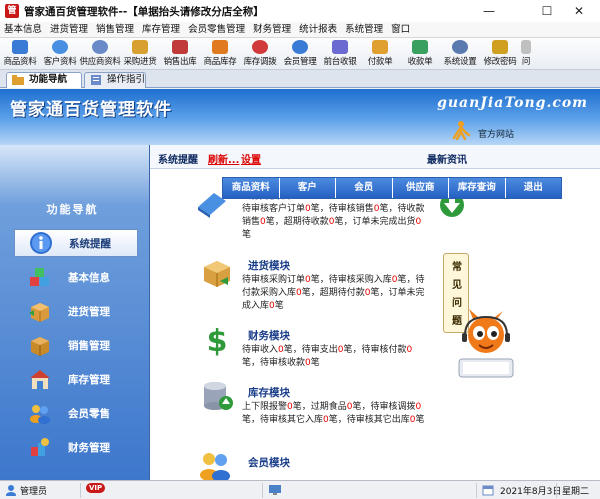 The height and width of the screenshot is (499, 600). Describe the element at coordinates (489, 11) in the screenshot. I see `minimize-button: —` at that location.